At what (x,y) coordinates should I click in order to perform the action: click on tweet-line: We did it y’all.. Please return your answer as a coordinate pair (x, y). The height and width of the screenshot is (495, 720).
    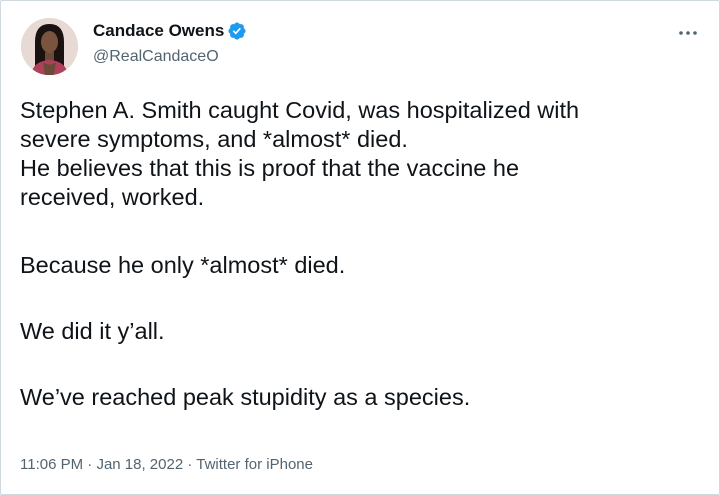
    Looking at the image, I should click on (92, 331).